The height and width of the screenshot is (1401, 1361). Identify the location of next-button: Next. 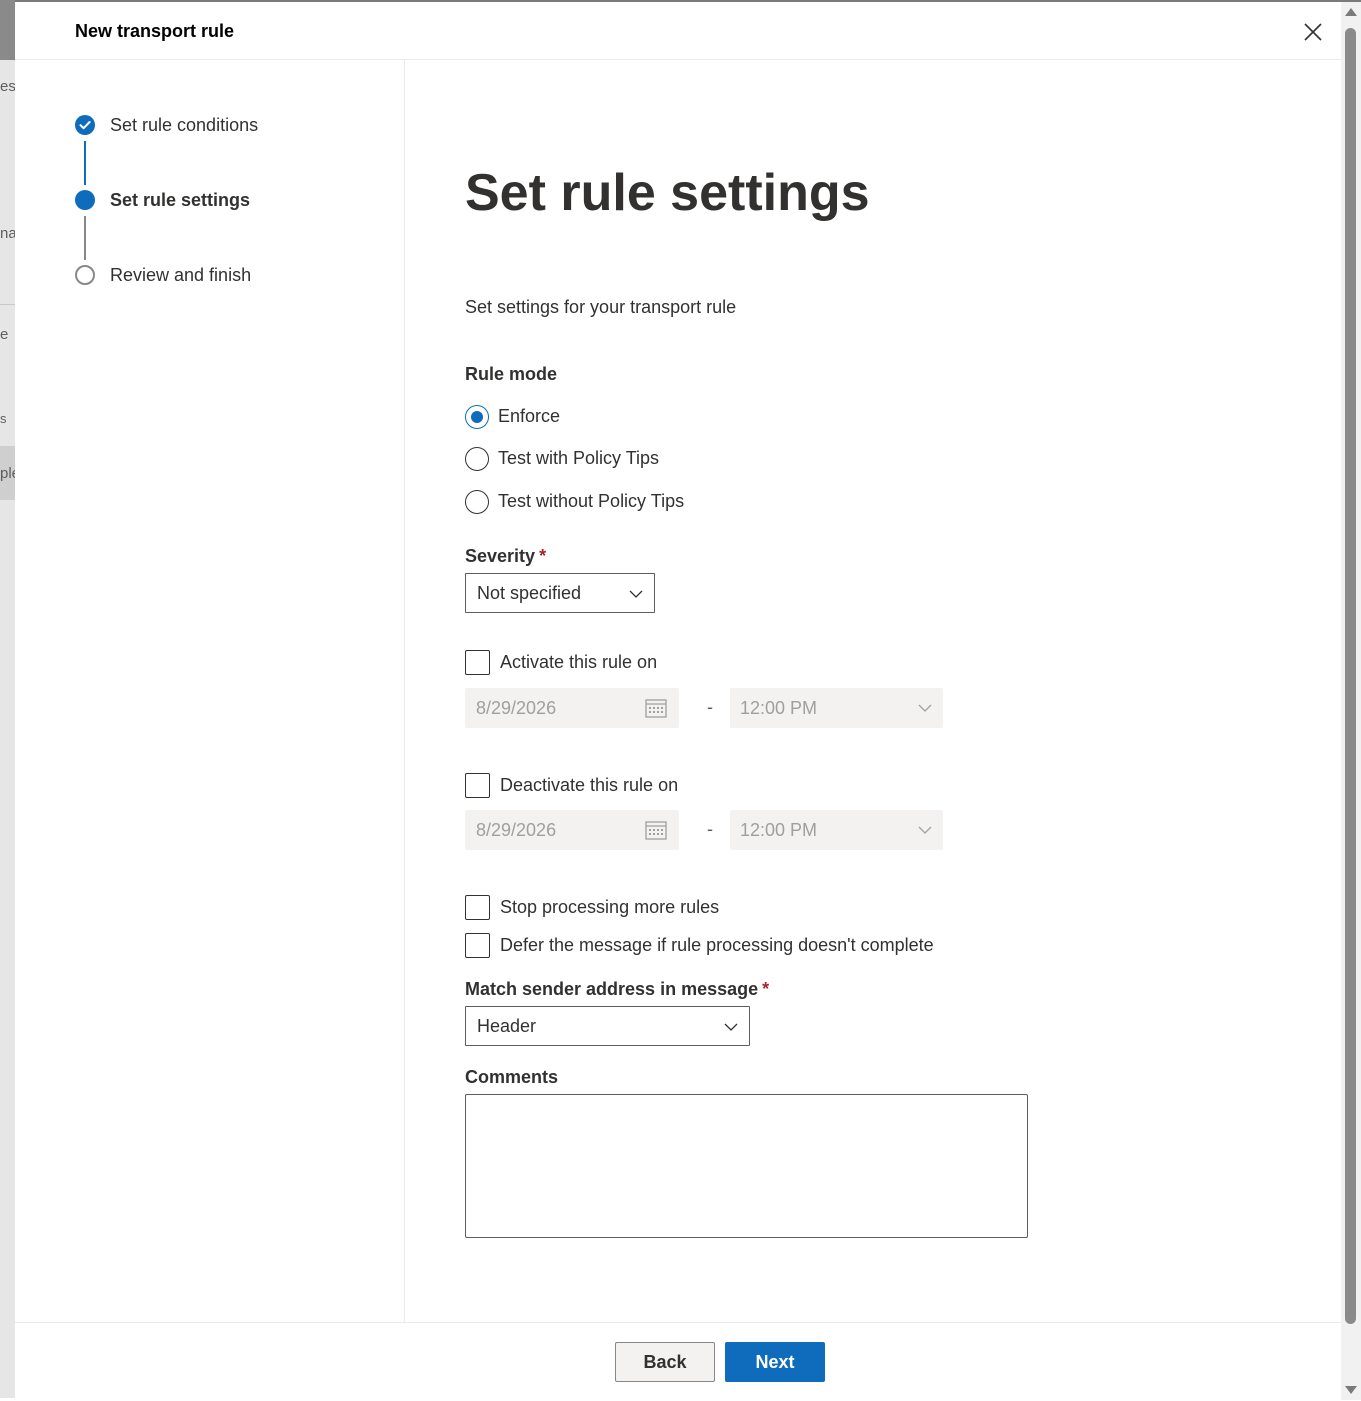
(775, 1362).